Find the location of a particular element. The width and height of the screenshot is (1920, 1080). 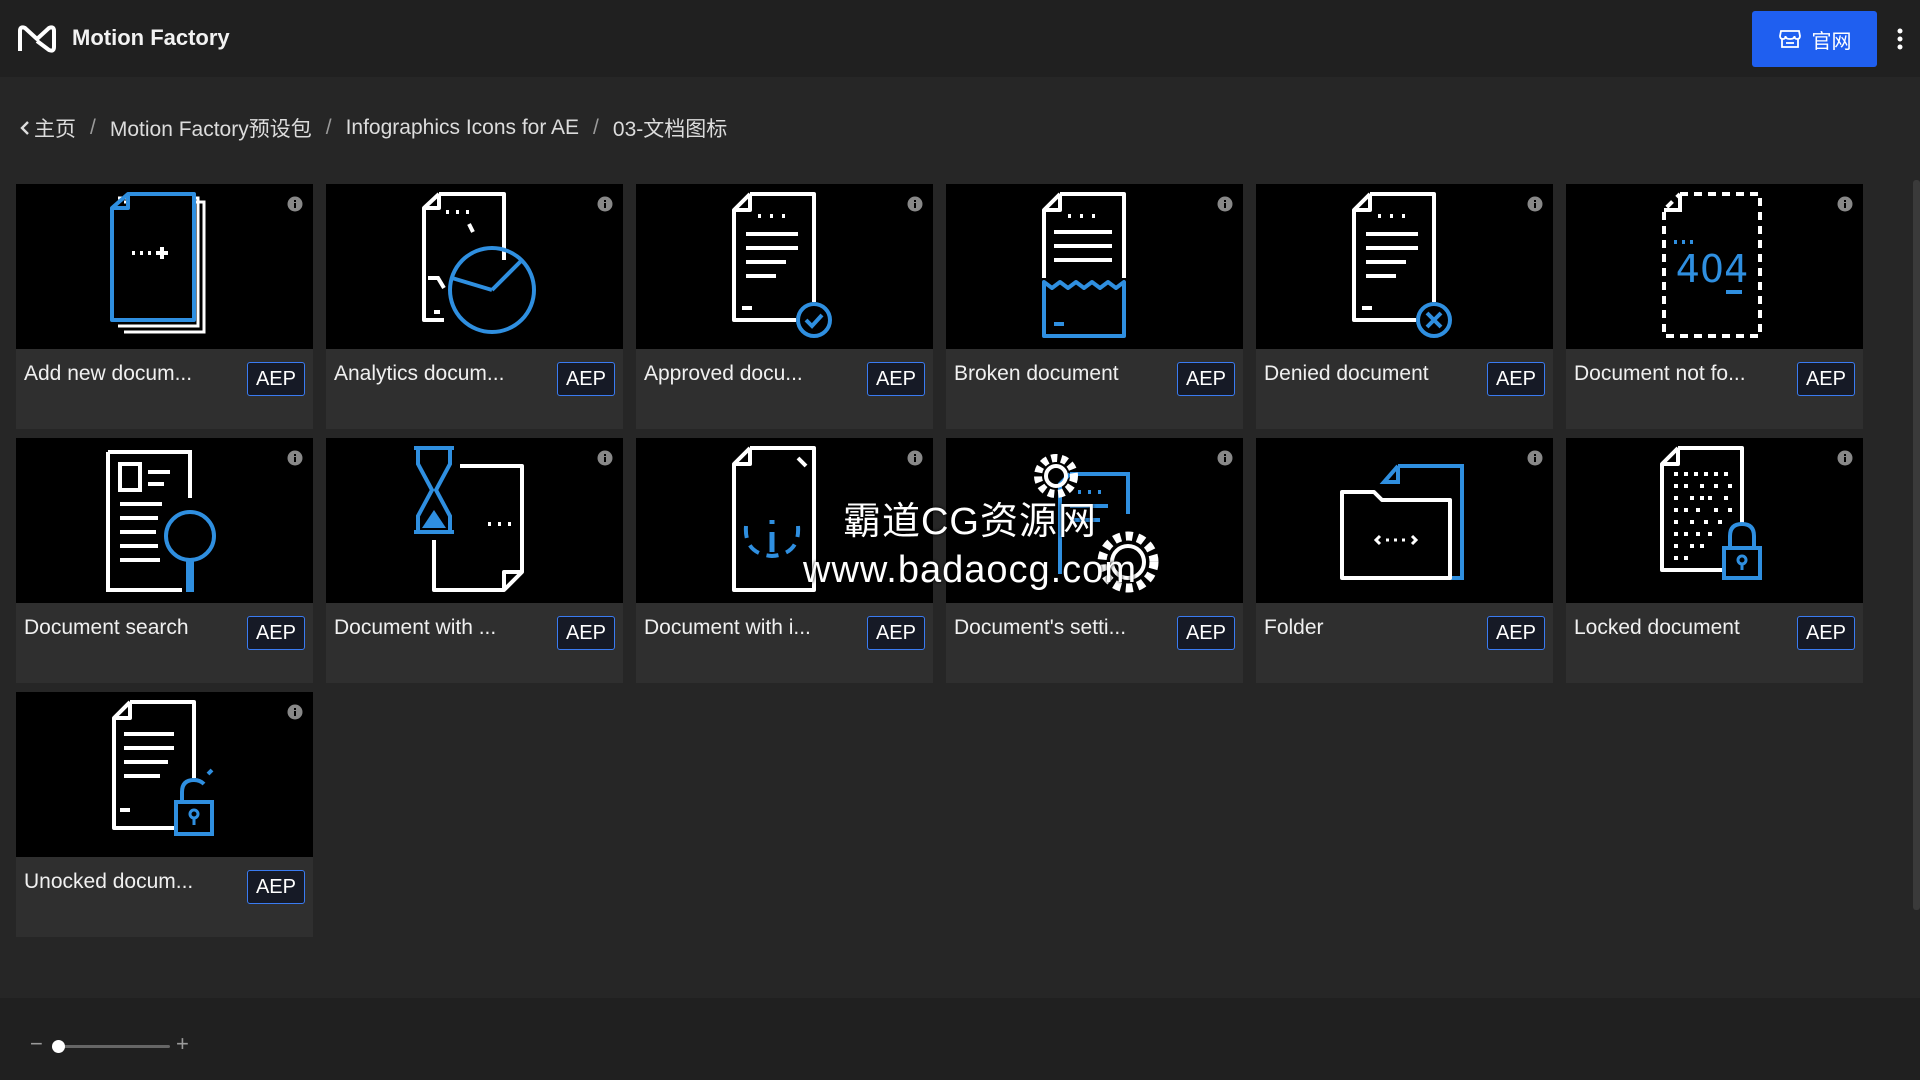

breadcrumb-home: 主页 is located at coordinates (48, 128).